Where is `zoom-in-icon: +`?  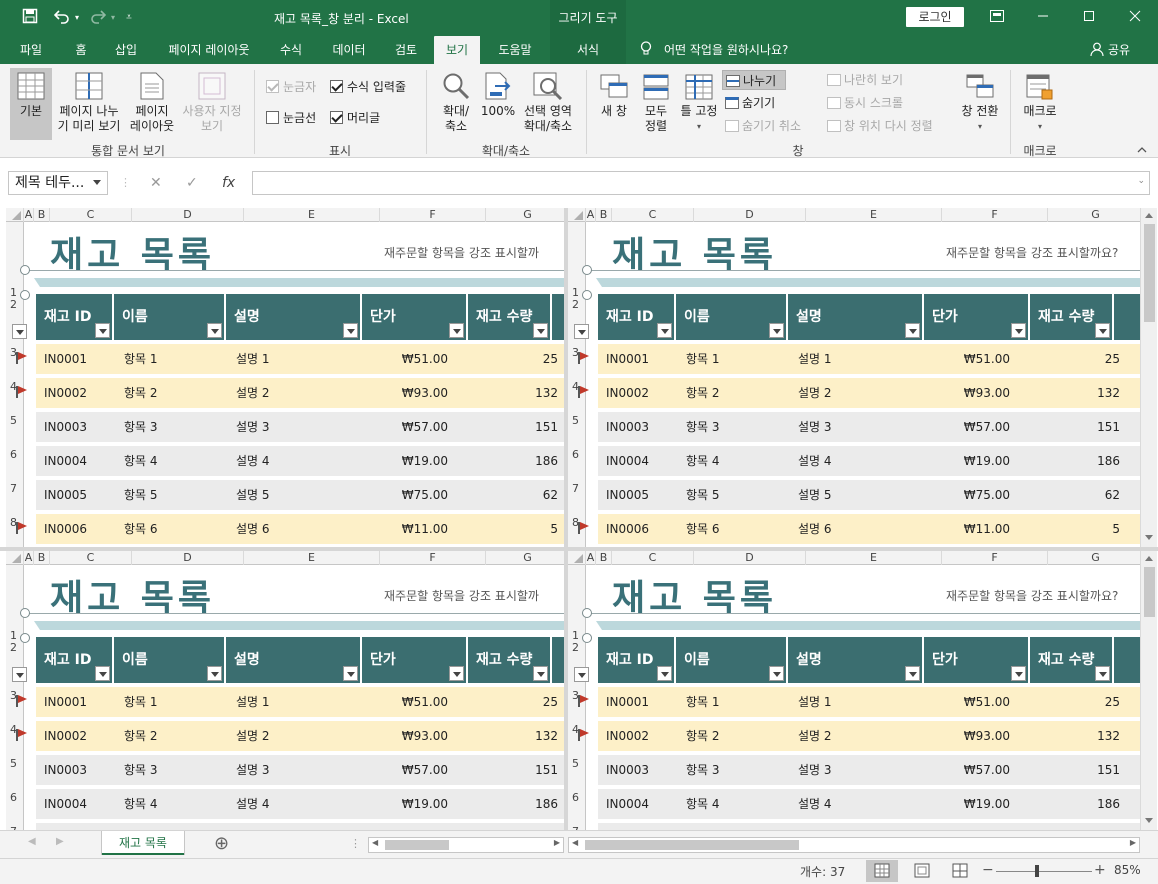
zoom-in-icon: + is located at coordinates (1100, 870).